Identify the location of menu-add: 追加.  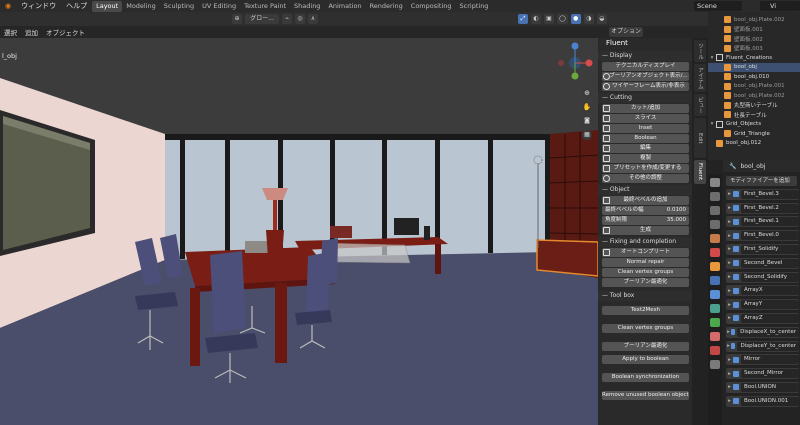
(31, 32).